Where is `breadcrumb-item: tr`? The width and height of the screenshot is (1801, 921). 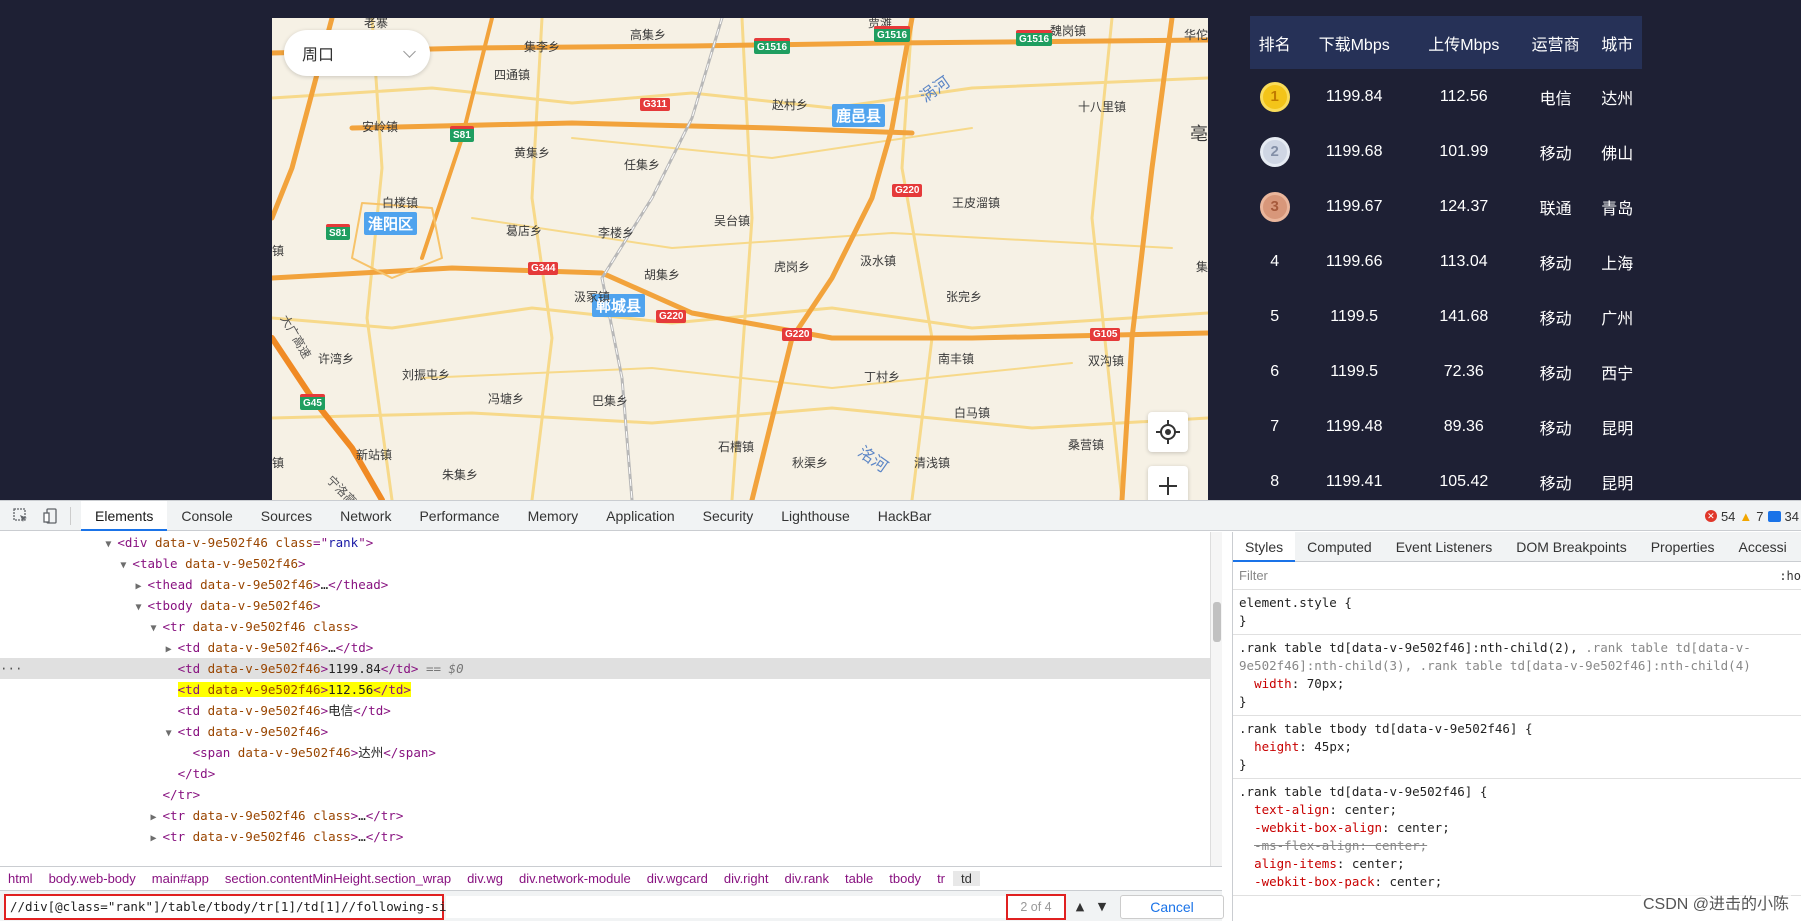
breadcrumb-item: tr is located at coordinates (941, 878).